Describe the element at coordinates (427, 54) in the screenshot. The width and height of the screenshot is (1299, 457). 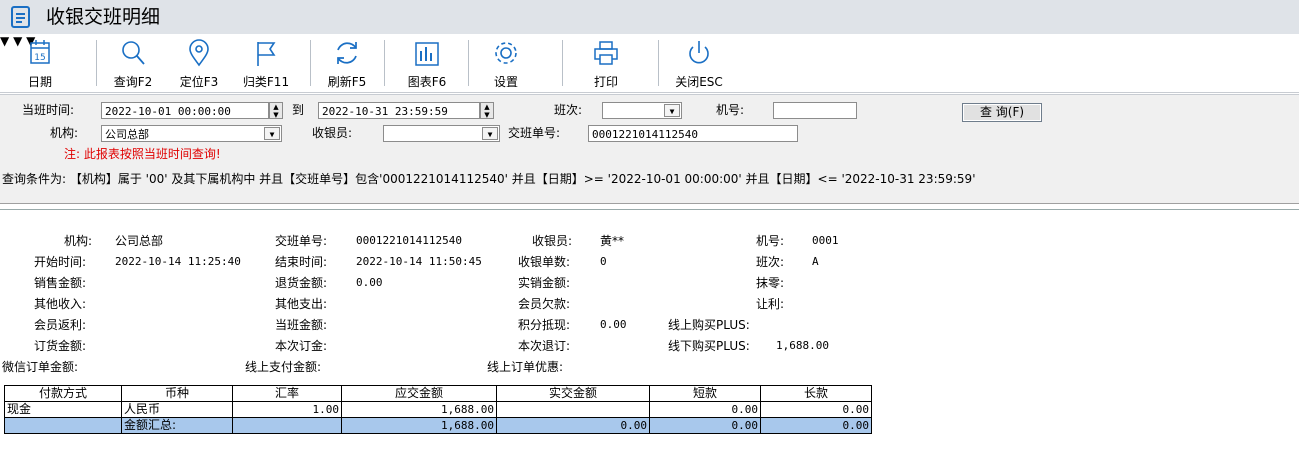
I see `bar-chart-icon` at that location.